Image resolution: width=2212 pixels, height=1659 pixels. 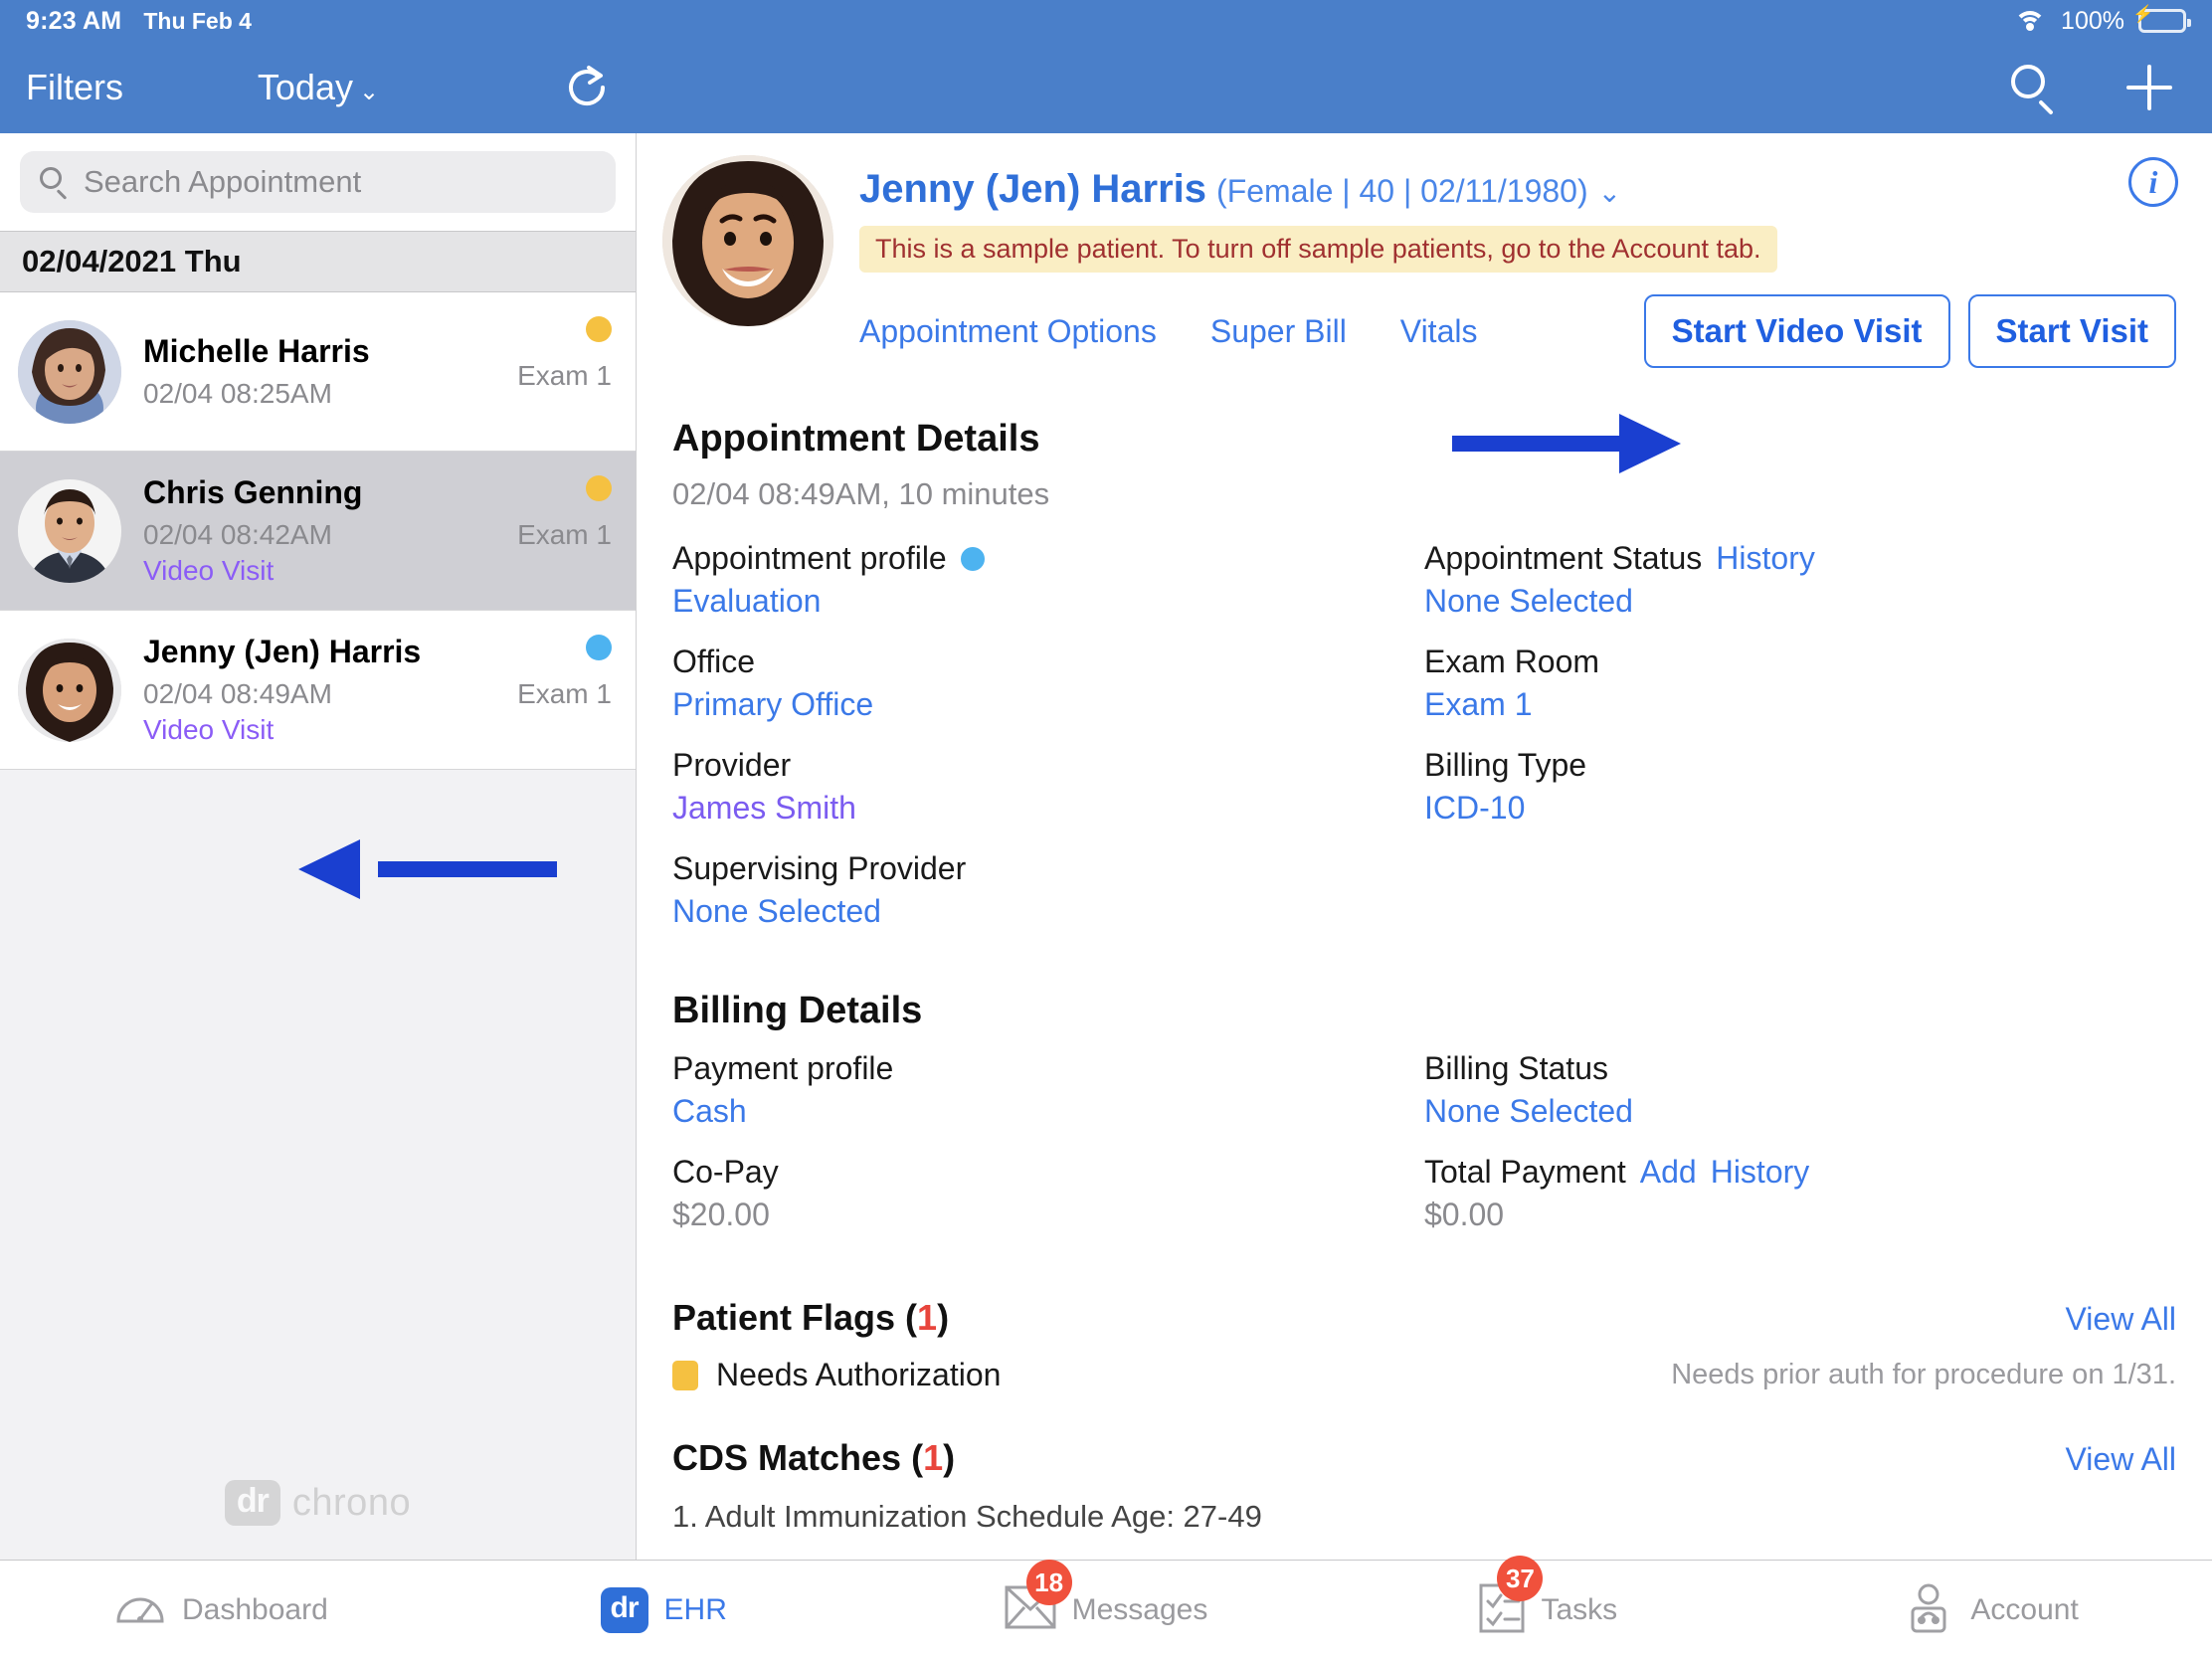 I want to click on search-input: Search Appointment, so click(x=318, y=182).